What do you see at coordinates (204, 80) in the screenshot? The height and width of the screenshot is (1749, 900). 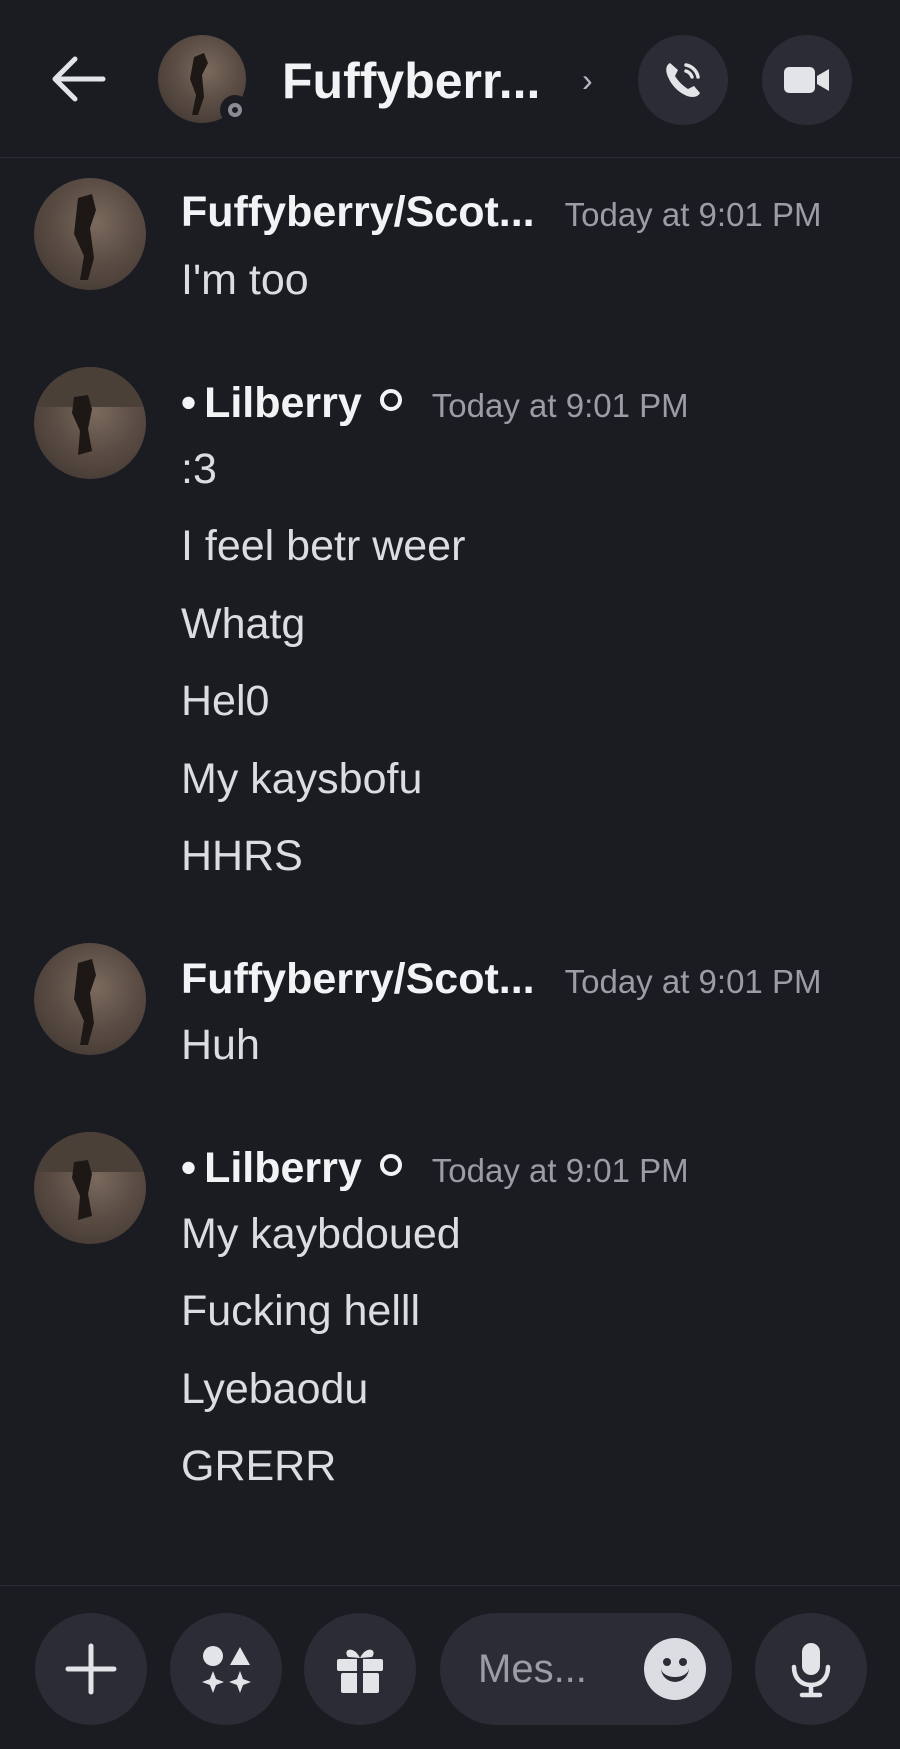 I see `header-avatar` at bounding box center [204, 80].